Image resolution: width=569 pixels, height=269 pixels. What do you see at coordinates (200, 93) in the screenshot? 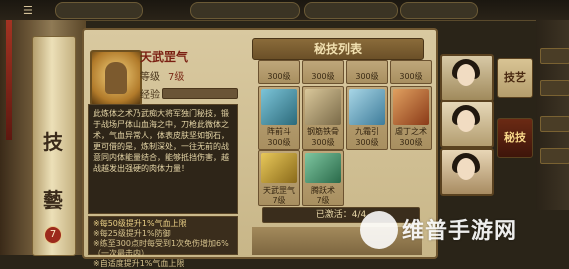
I see `exp-bar` at bounding box center [200, 93].